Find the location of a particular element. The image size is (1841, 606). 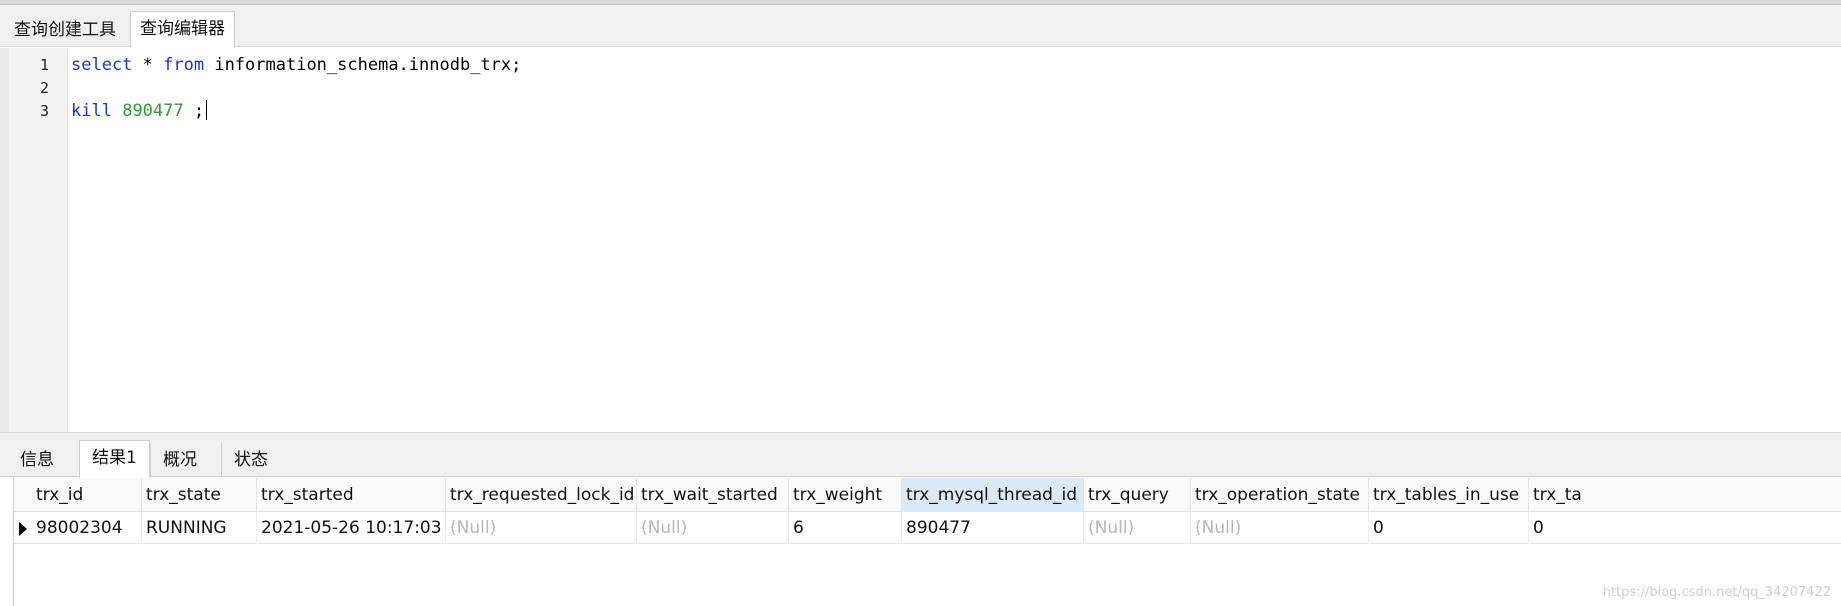

tab-query-editor: 查询编辑器 is located at coordinates (182, 29).